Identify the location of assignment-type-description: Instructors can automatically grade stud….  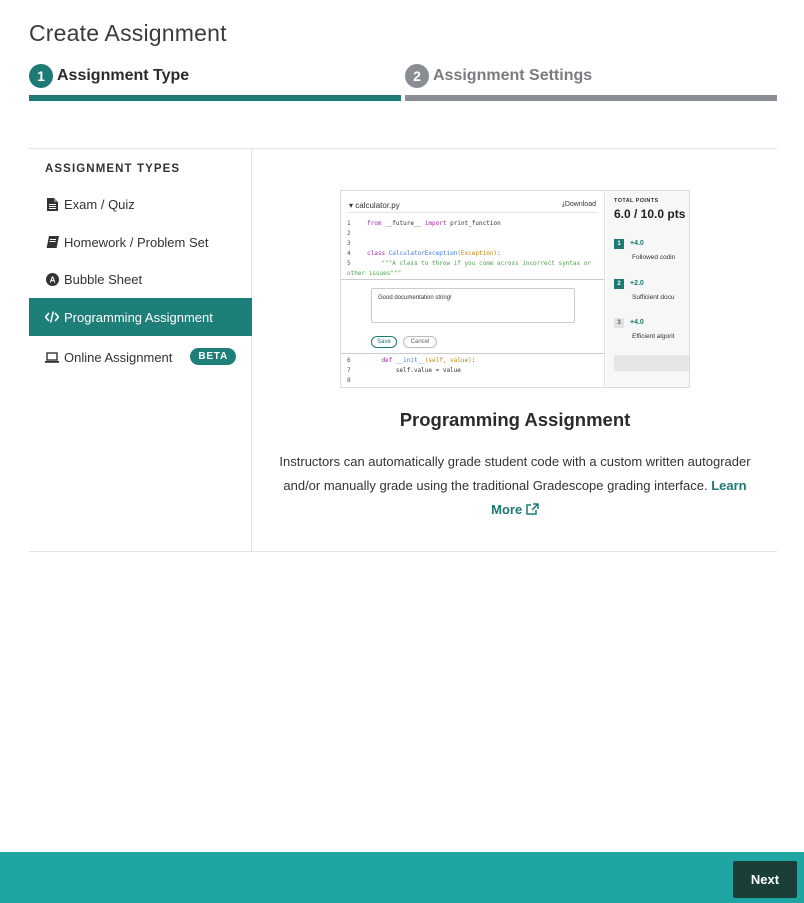
(515, 486).